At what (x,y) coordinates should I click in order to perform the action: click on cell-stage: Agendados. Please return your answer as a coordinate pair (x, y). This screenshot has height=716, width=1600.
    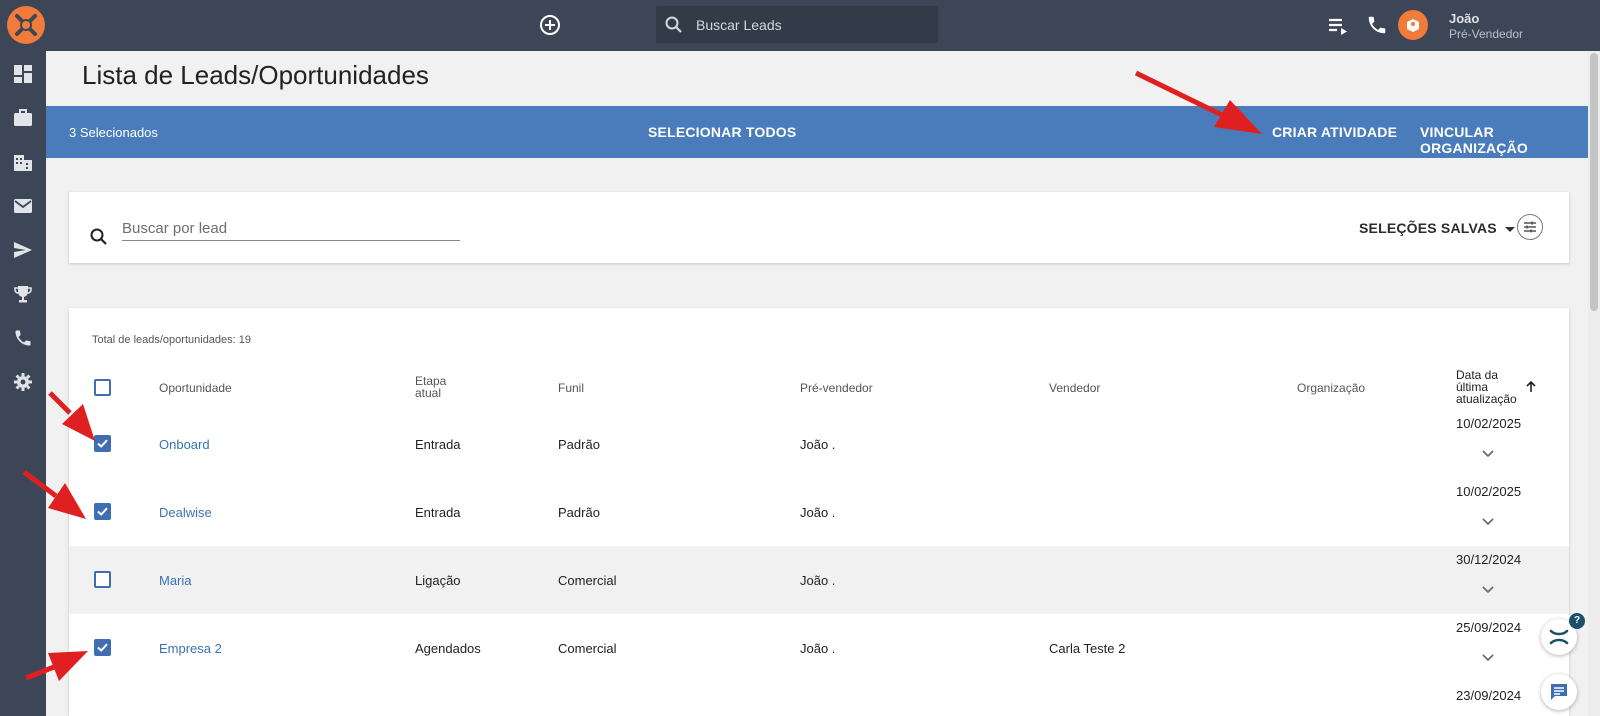
    Looking at the image, I should click on (448, 648).